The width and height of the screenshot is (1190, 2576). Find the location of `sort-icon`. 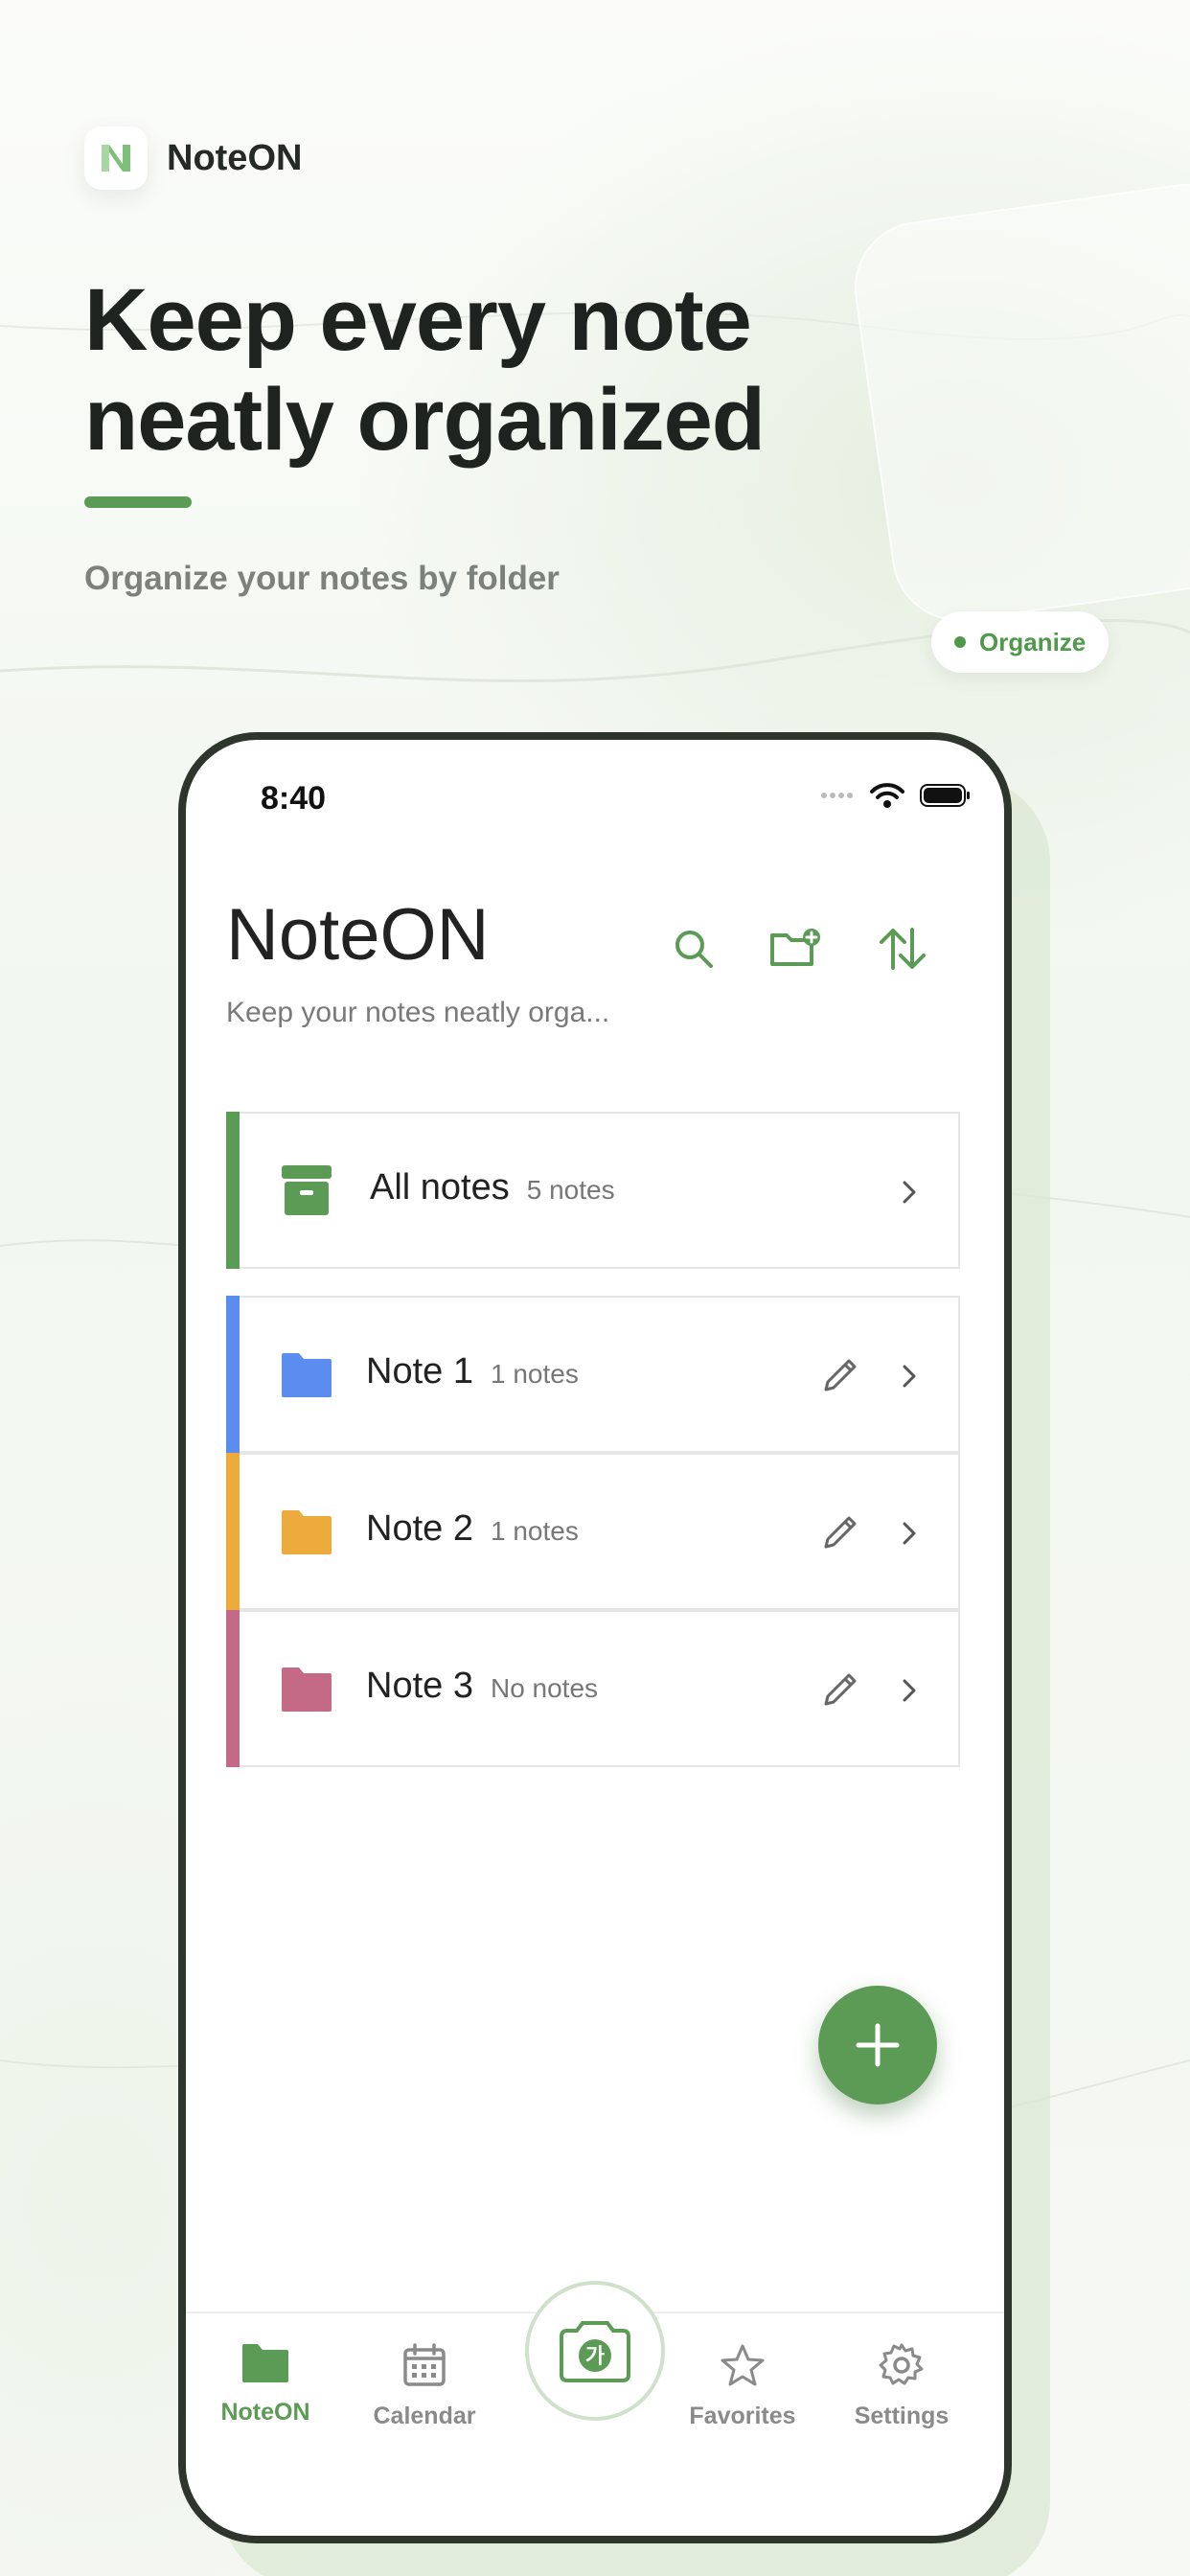

sort-icon is located at coordinates (903, 949).